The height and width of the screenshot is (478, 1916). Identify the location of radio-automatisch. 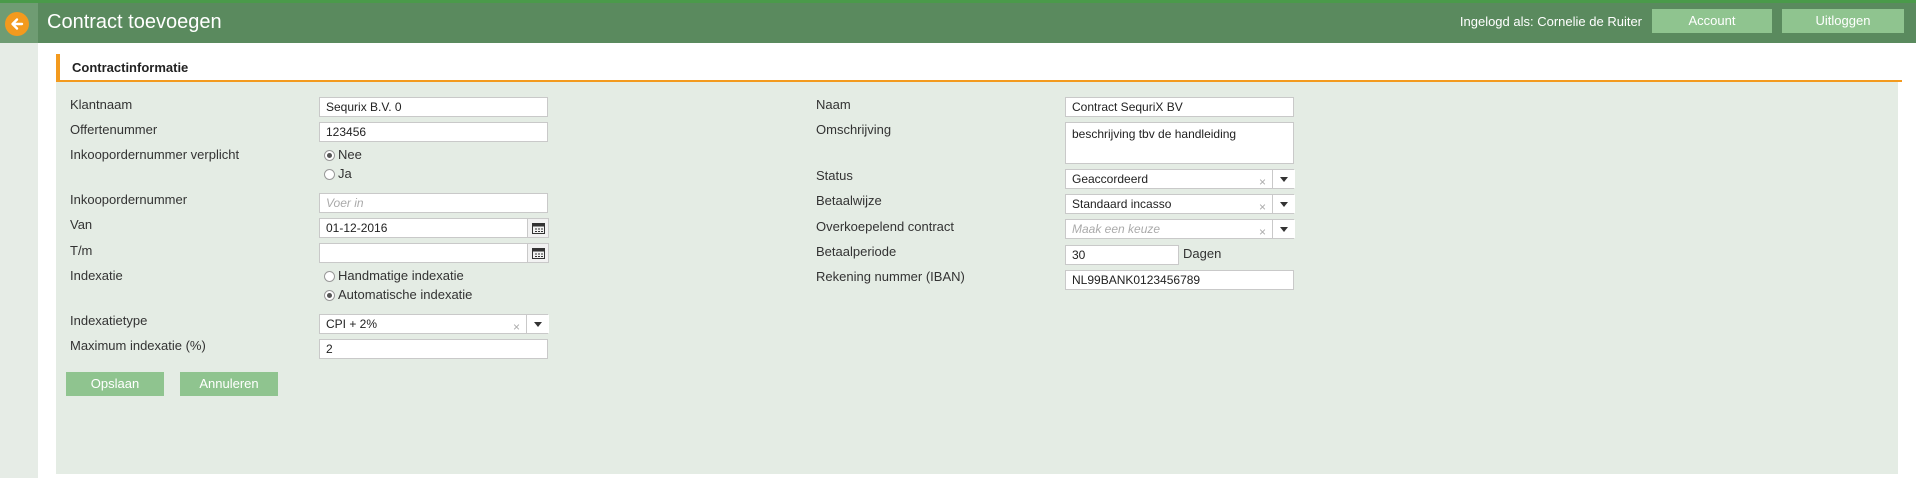
(329, 295).